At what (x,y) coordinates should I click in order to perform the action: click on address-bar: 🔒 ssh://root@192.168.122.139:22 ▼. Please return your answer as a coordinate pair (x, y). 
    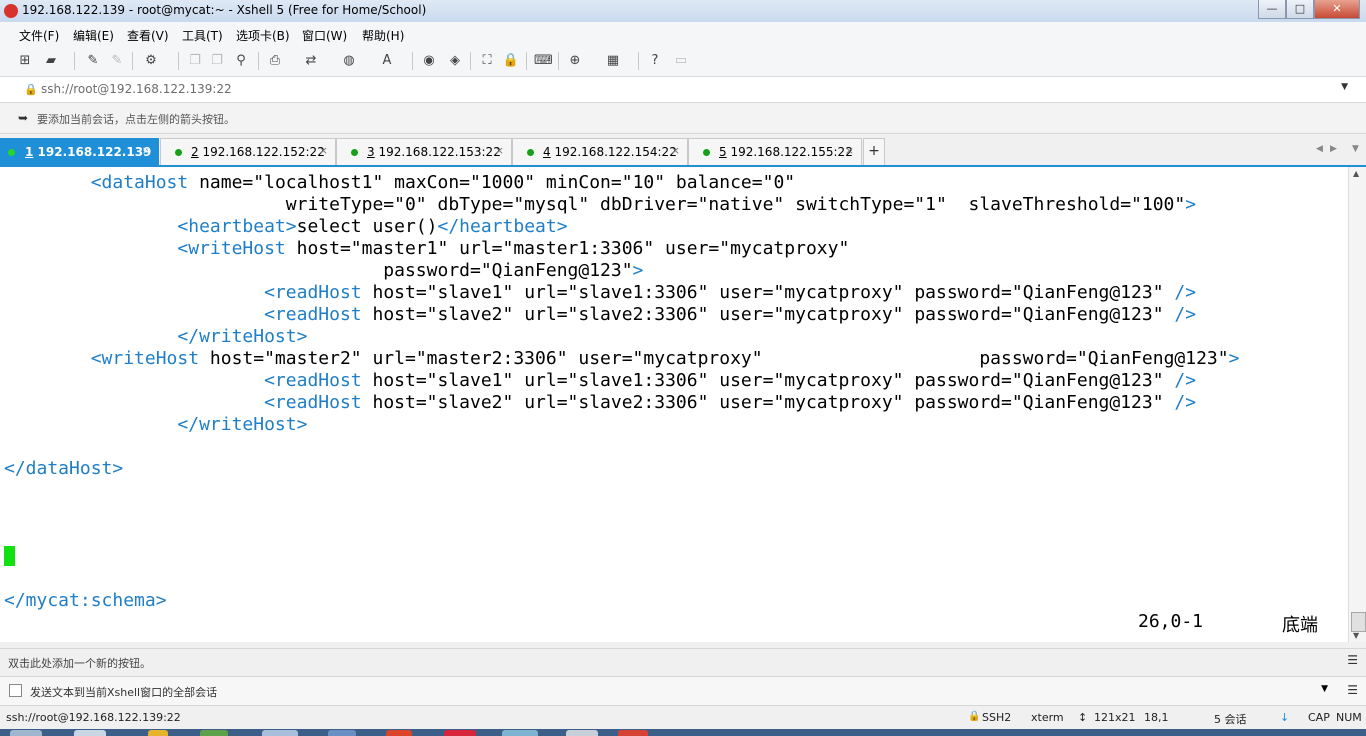
    Looking at the image, I should click on (683, 90).